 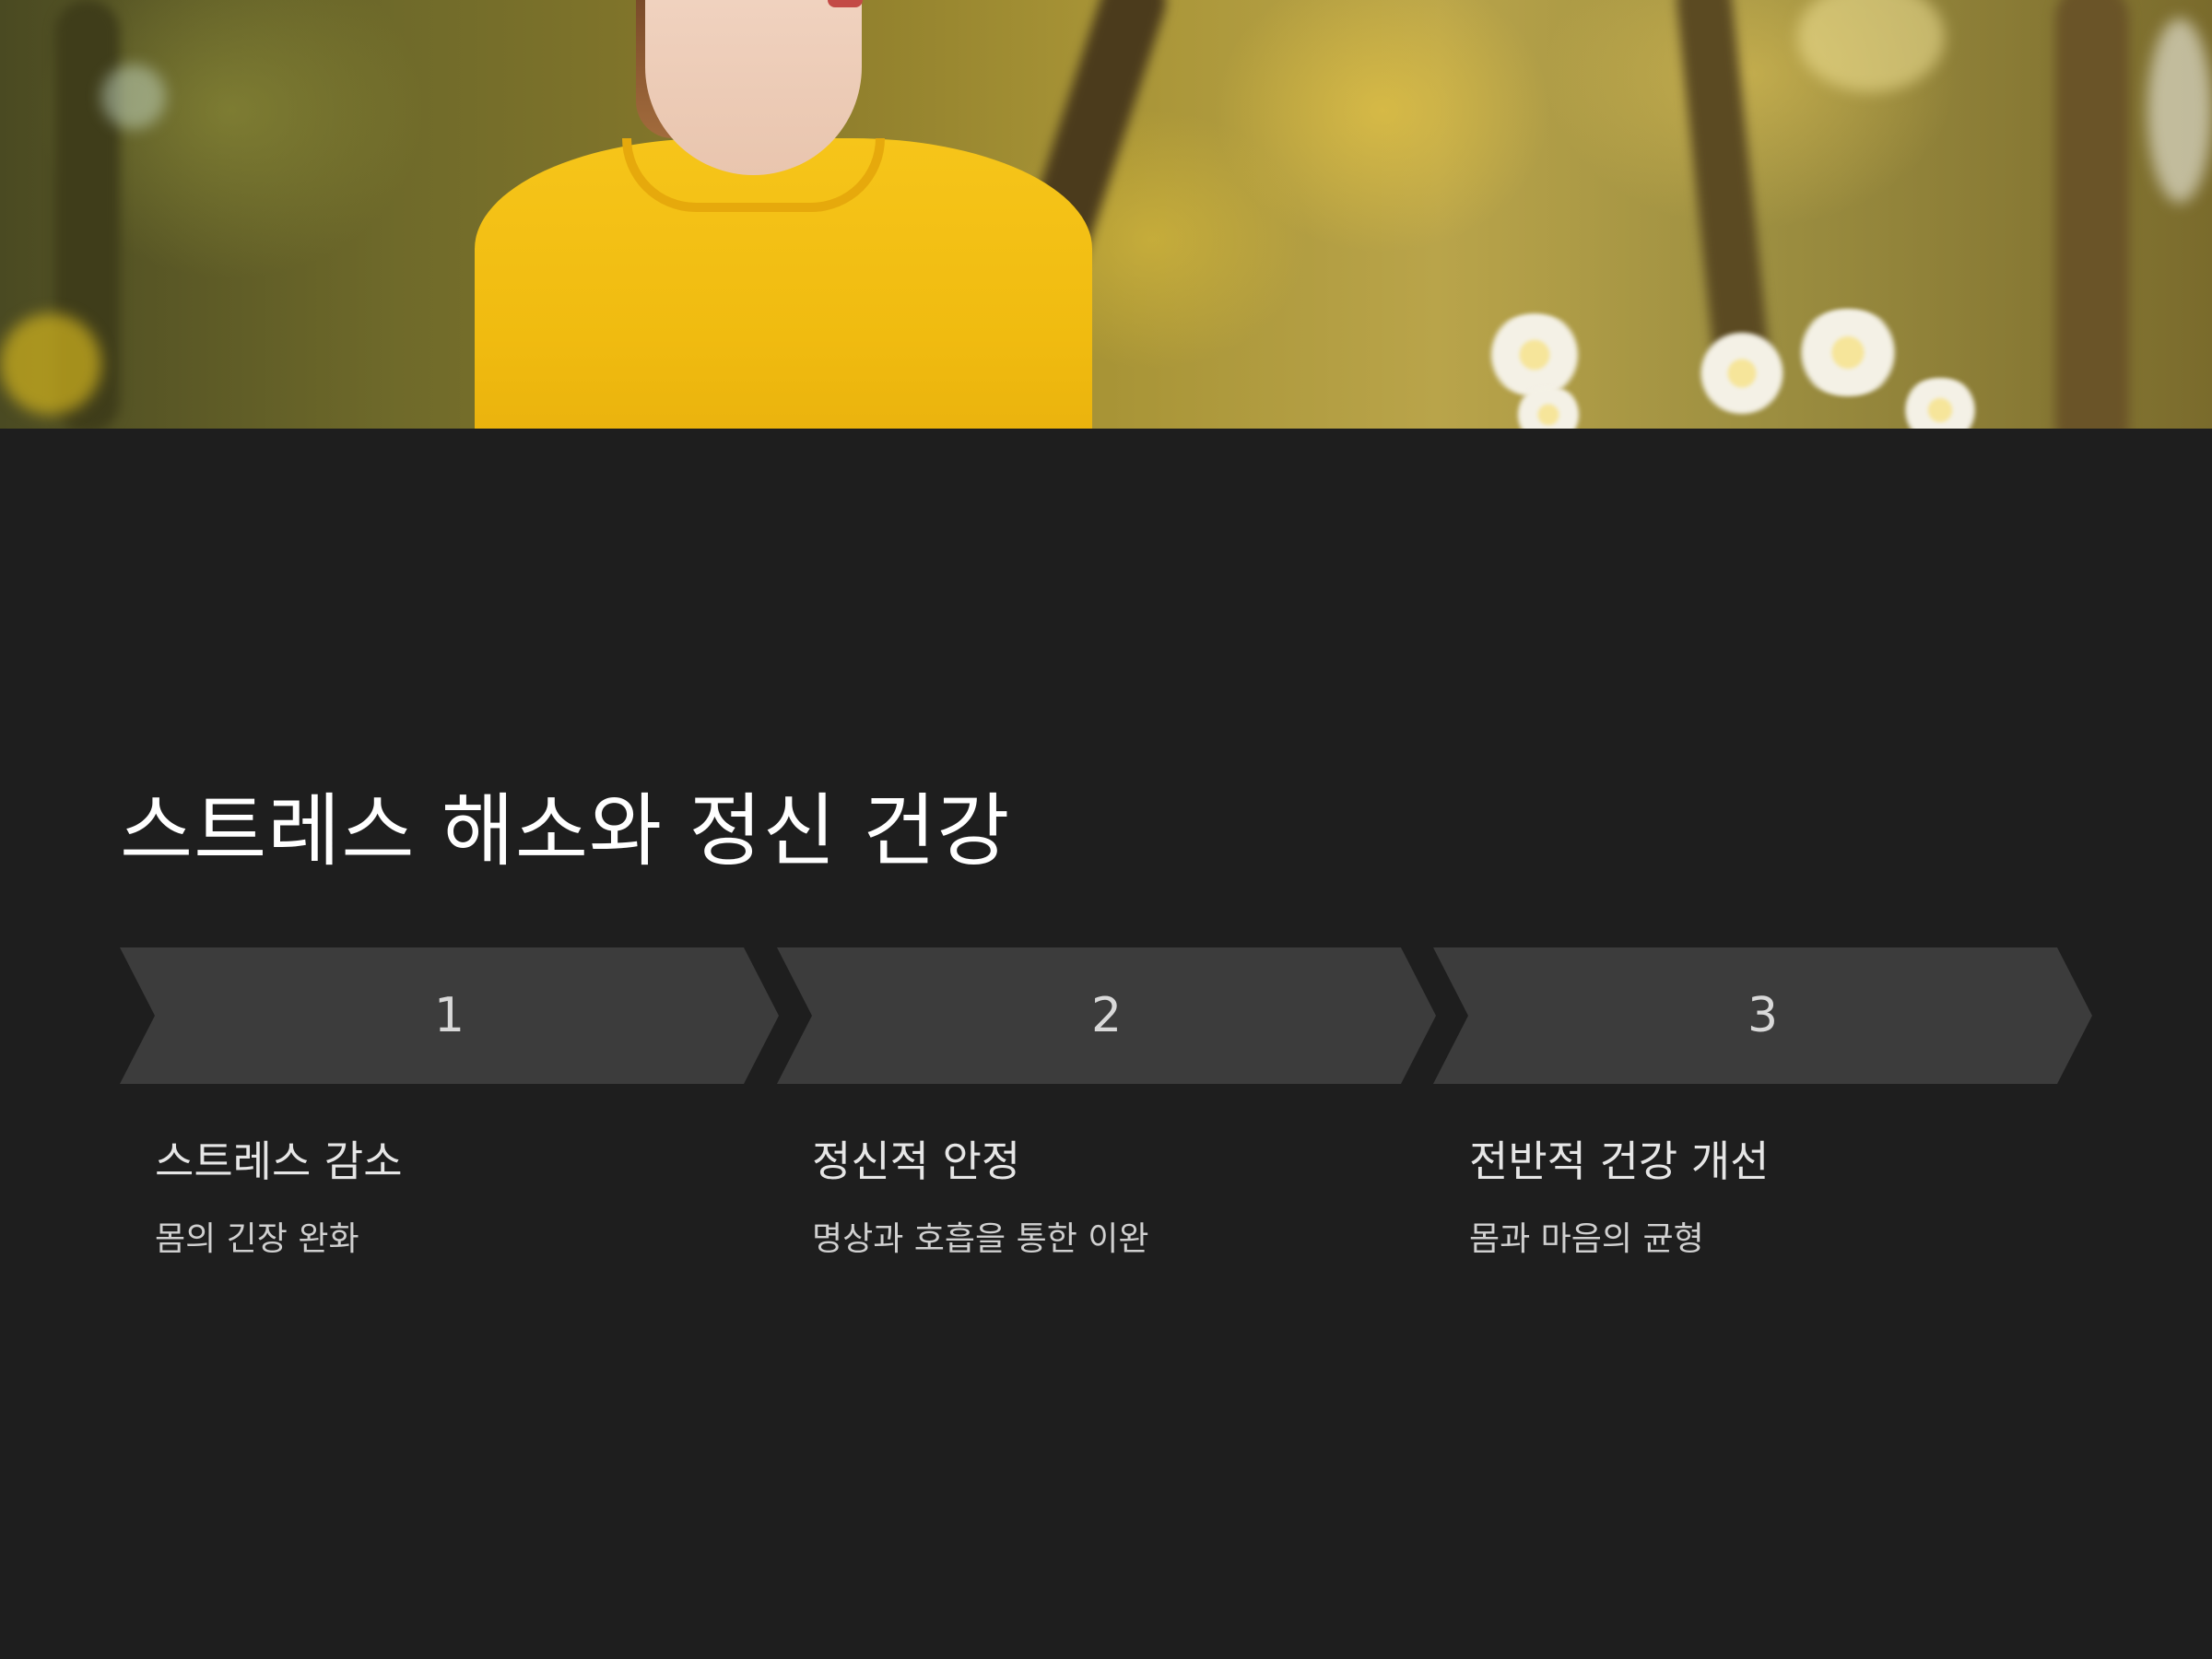 What do you see at coordinates (916, 1161) in the screenshot?
I see `step-title-2: 정신적 안정` at bounding box center [916, 1161].